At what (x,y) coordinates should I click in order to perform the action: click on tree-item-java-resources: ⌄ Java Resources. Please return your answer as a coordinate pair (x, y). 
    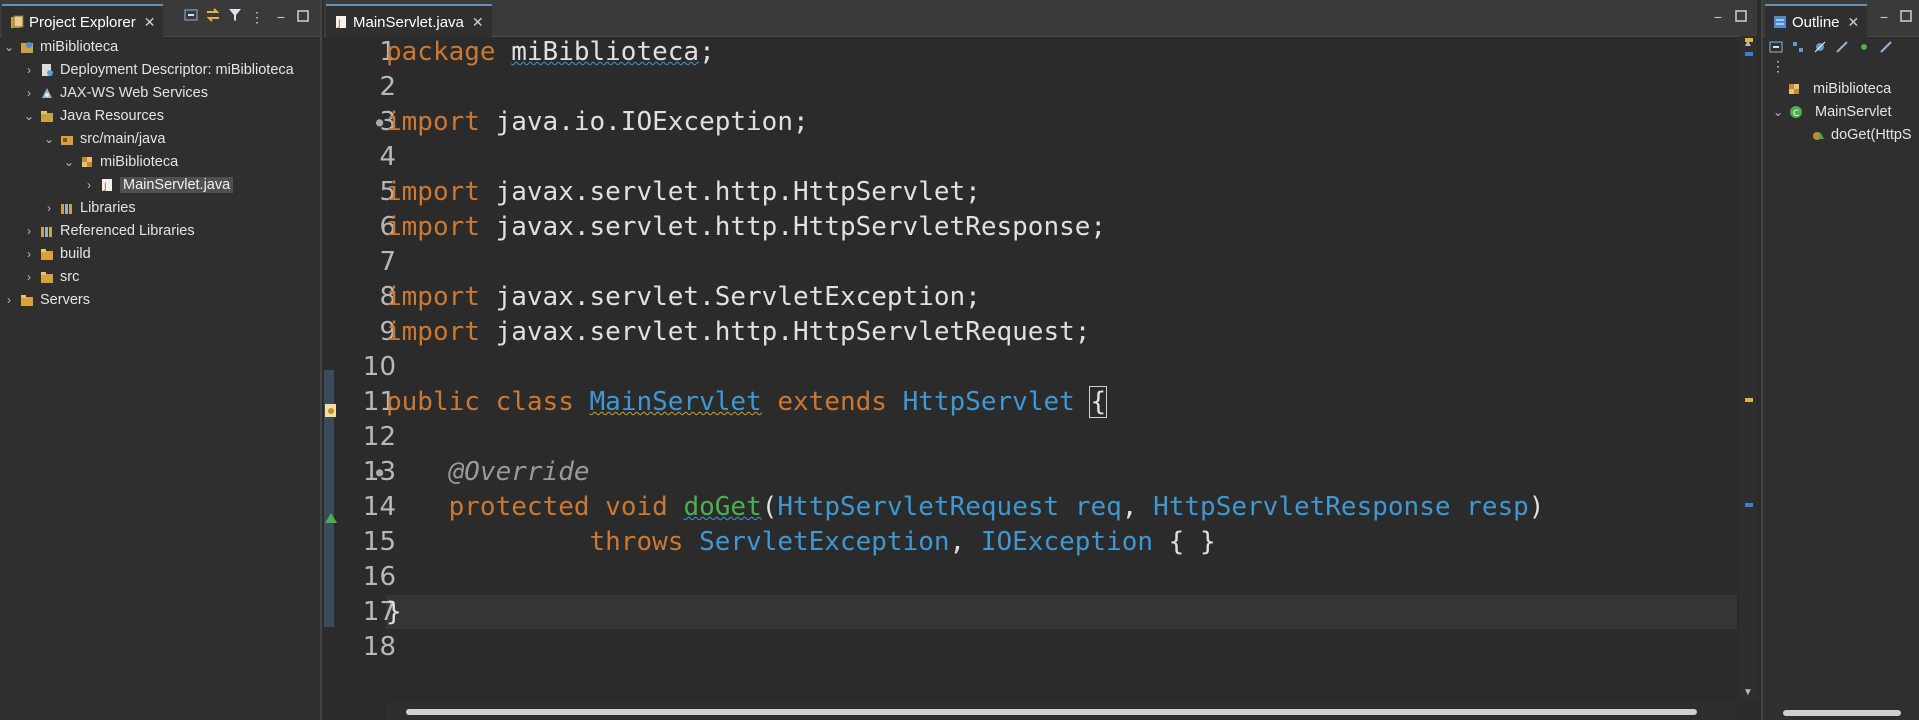
    Looking at the image, I should click on (93, 116).